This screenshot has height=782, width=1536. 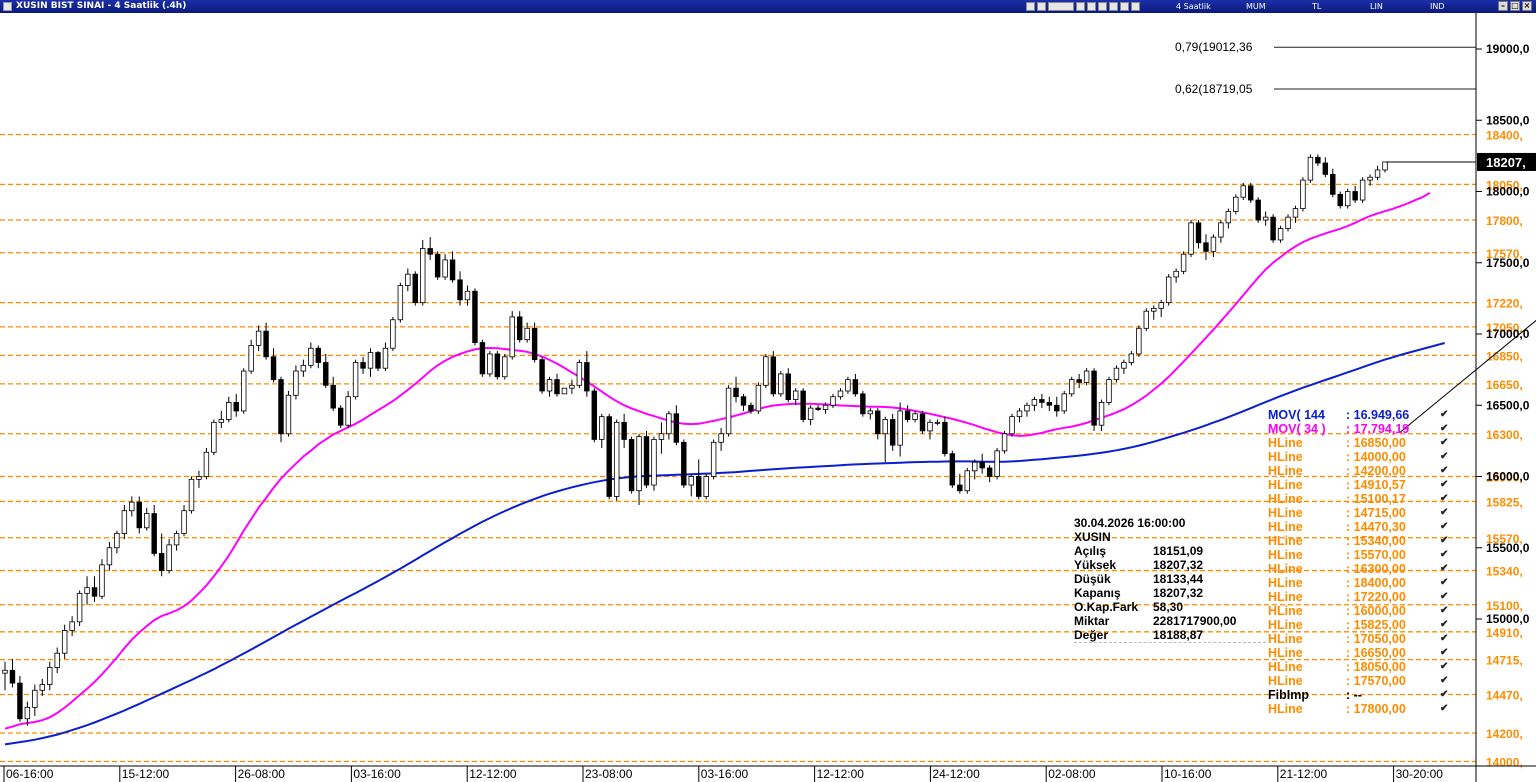 What do you see at coordinates (1304, 774) in the screenshot?
I see `x-tick-label: 21-12:00` at bounding box center [1304, 774].